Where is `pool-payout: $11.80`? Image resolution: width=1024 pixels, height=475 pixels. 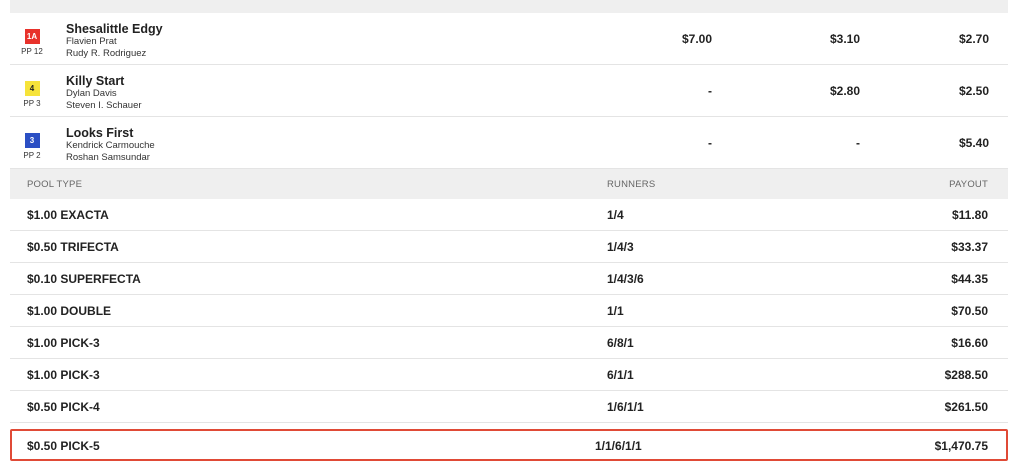
pool-payout: $11.80 is located at coordinates (969, 215).